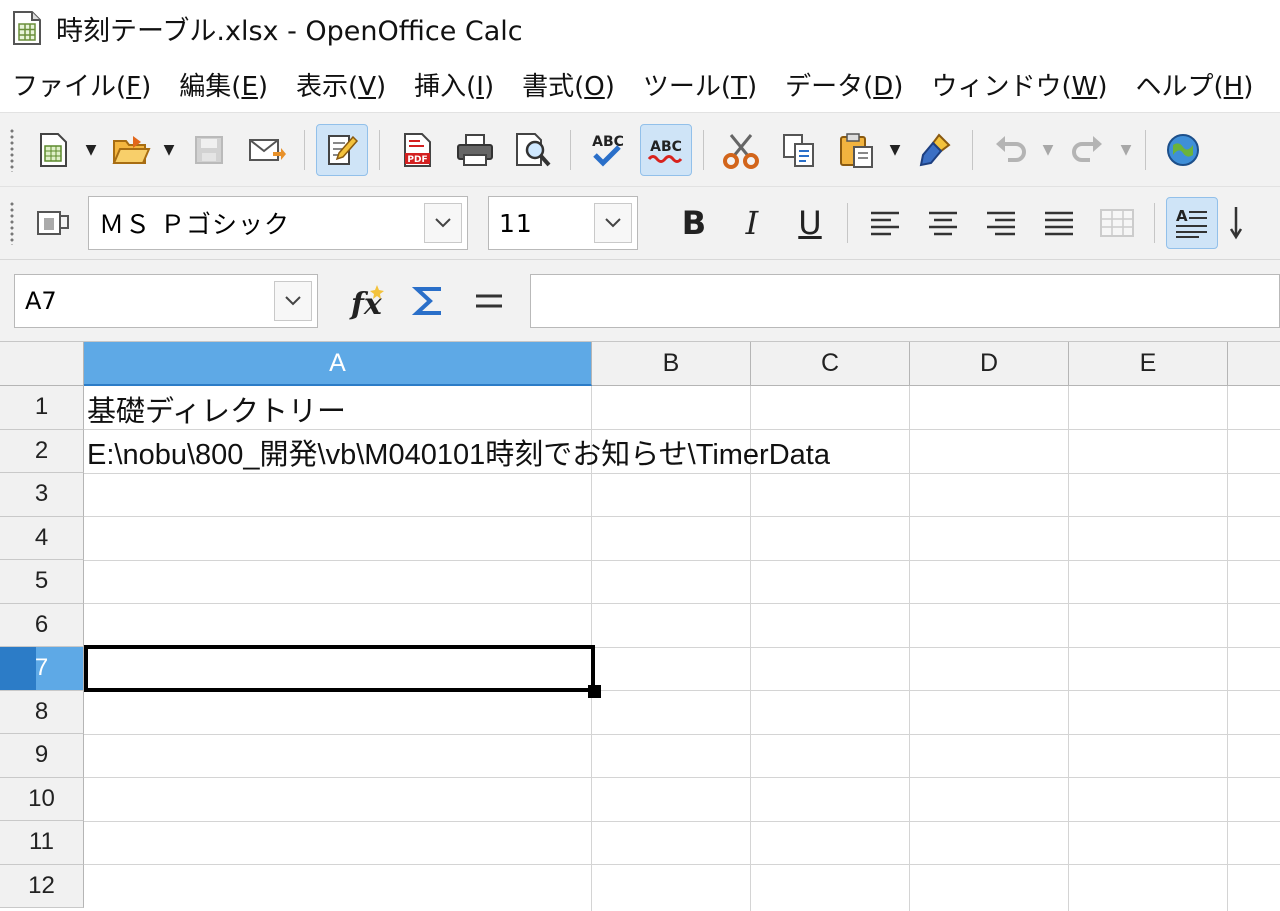 The height and width of the screenshot is (911, 1280). What do you see at coordinates (417, 150) in the screenshot?
I see `export-pdf-button: PDF` at bounding box center [417, 150].